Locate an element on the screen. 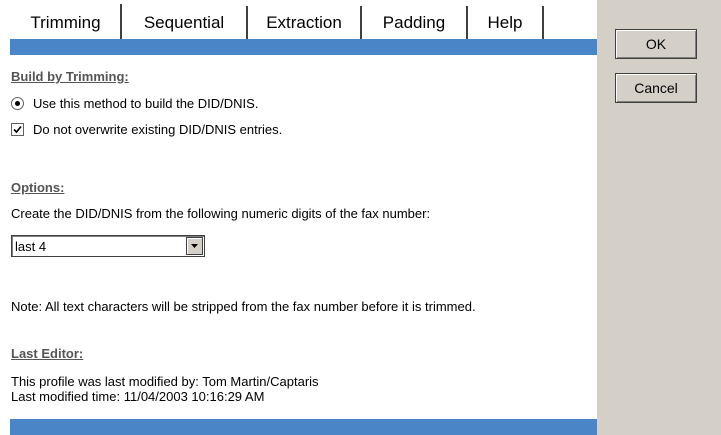  trimming-section-title: Build by Trimming: is located at coordinates (70, 76).